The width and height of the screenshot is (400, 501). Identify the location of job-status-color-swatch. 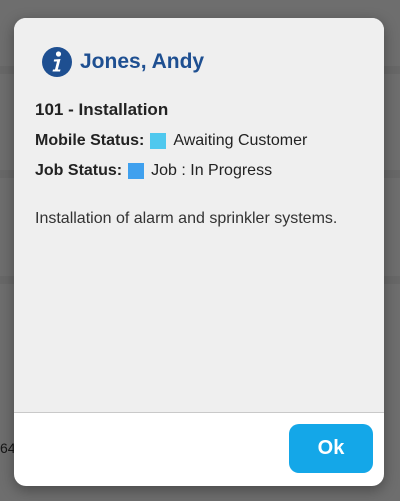
(136, 171).